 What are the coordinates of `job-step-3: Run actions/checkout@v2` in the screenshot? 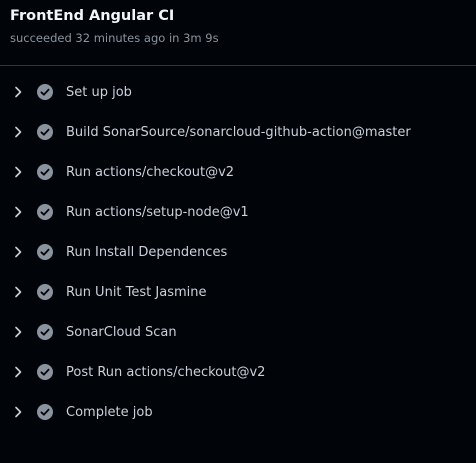 It's located at (238, 172).